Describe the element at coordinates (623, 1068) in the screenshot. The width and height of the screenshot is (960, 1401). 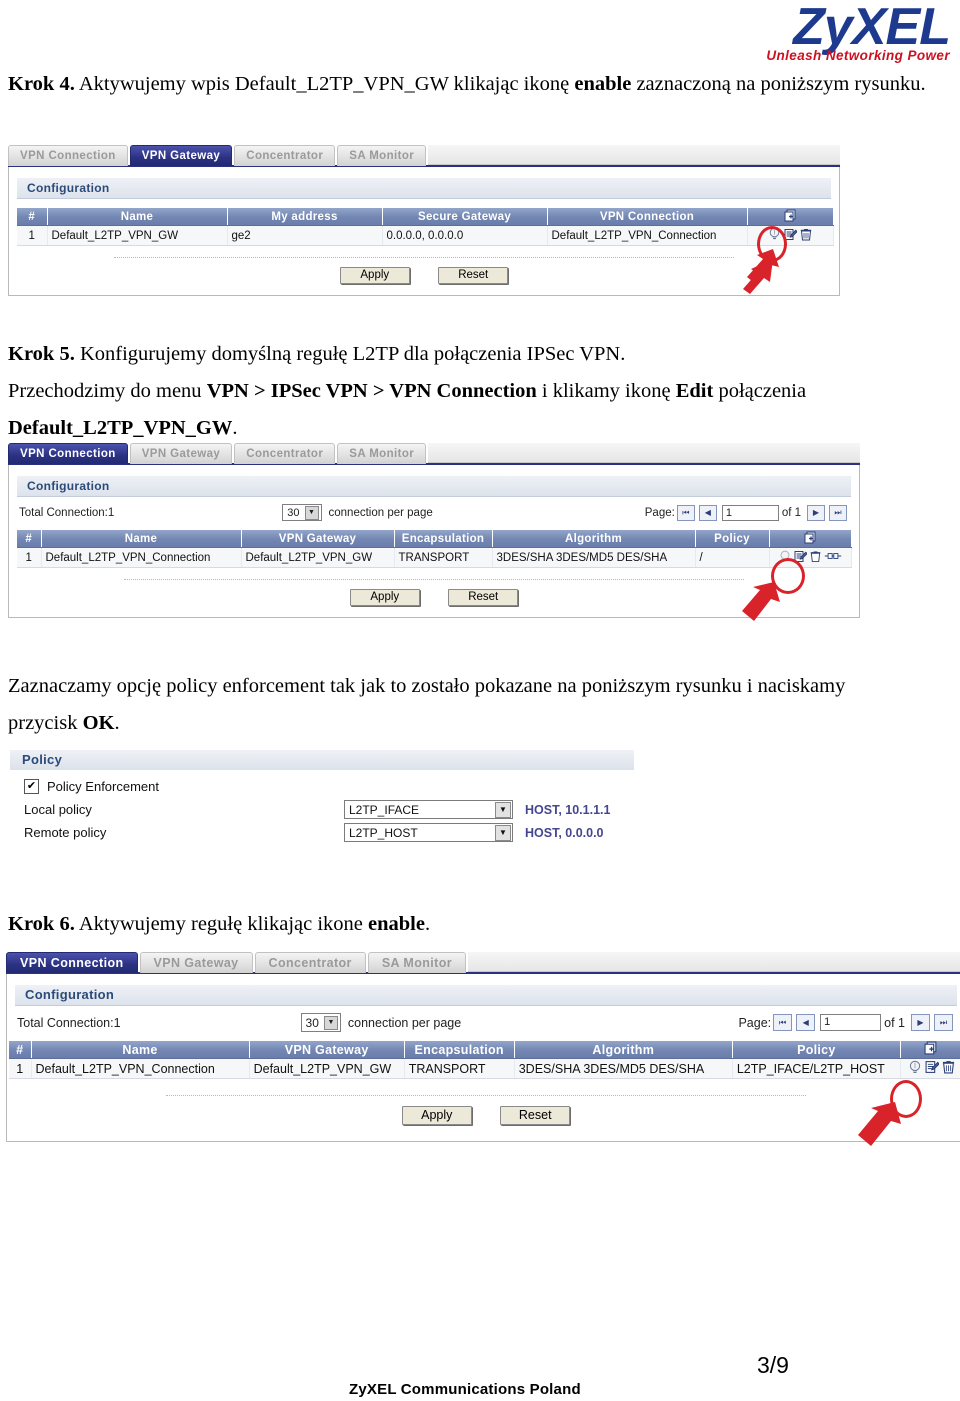
I see `cell-algorithm-3: 3DES/SHA 3DES/MD5 DES/SHA` at that location.